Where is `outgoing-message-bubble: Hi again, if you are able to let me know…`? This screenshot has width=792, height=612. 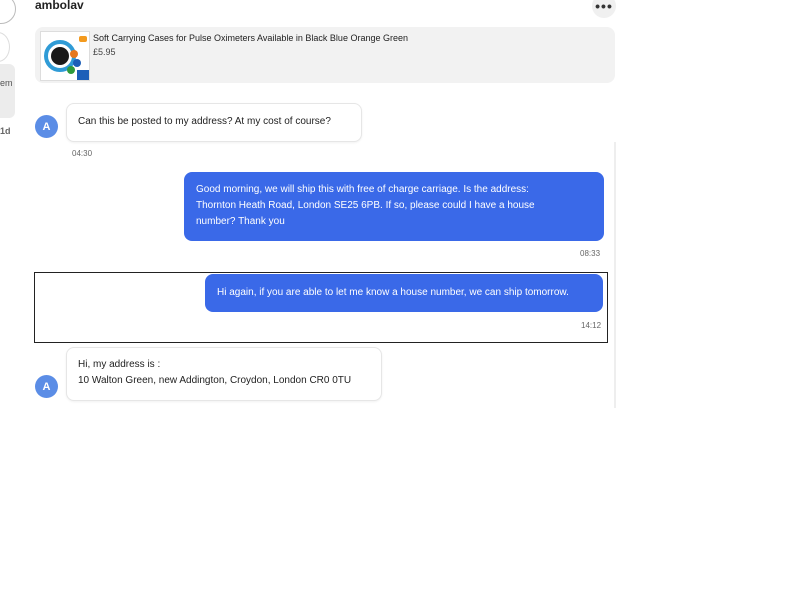
outgoing-message-bubble: Hi again, if you are able to let me know… is located at coordinates (404, 293).